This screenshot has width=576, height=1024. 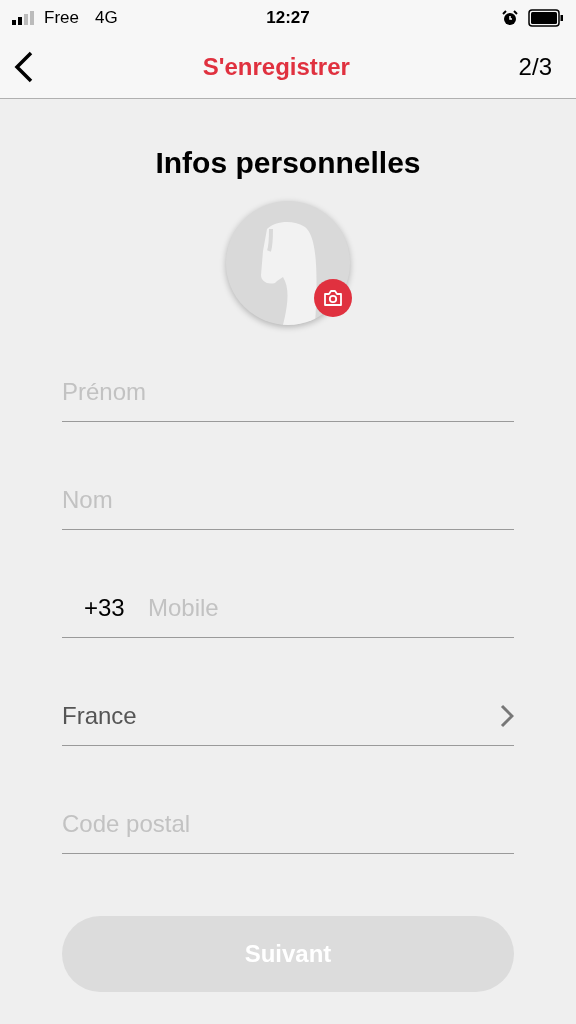 I want to click on battery-icon, so click(x=546, y=18).